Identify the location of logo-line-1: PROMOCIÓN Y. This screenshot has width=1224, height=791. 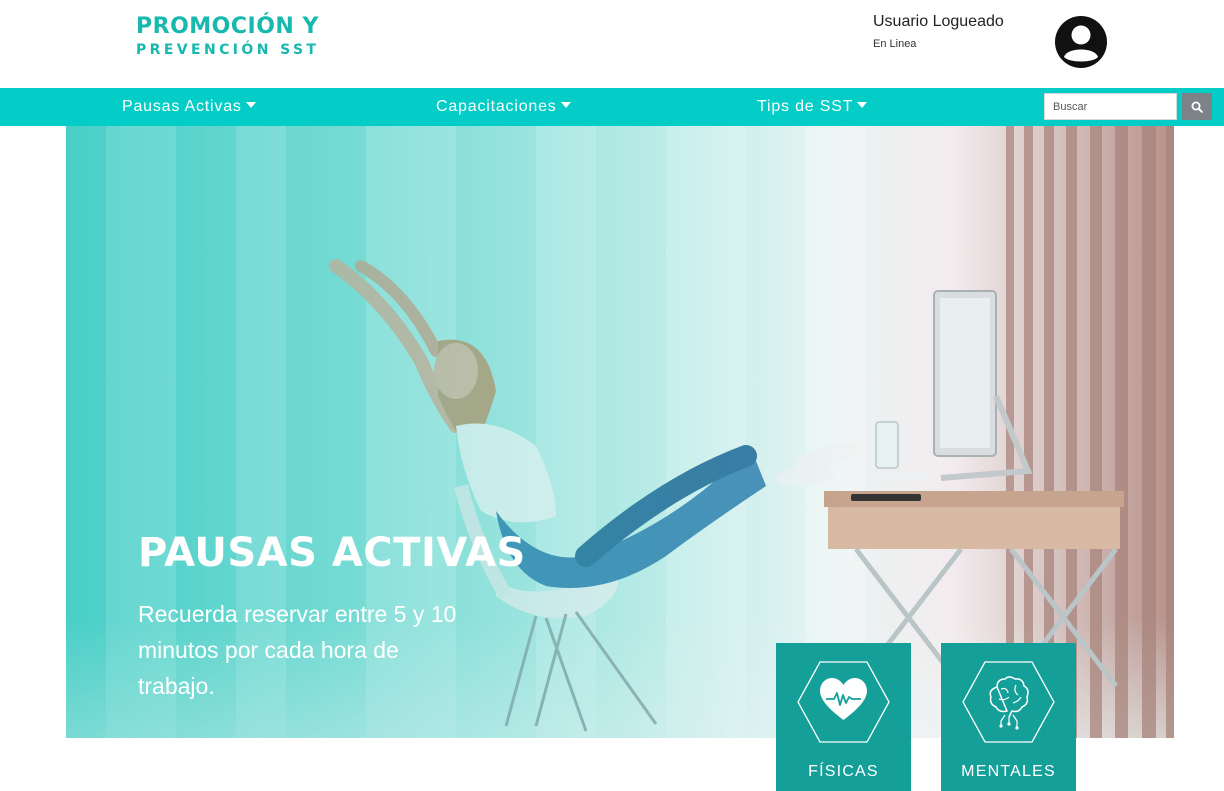
(227, 26).